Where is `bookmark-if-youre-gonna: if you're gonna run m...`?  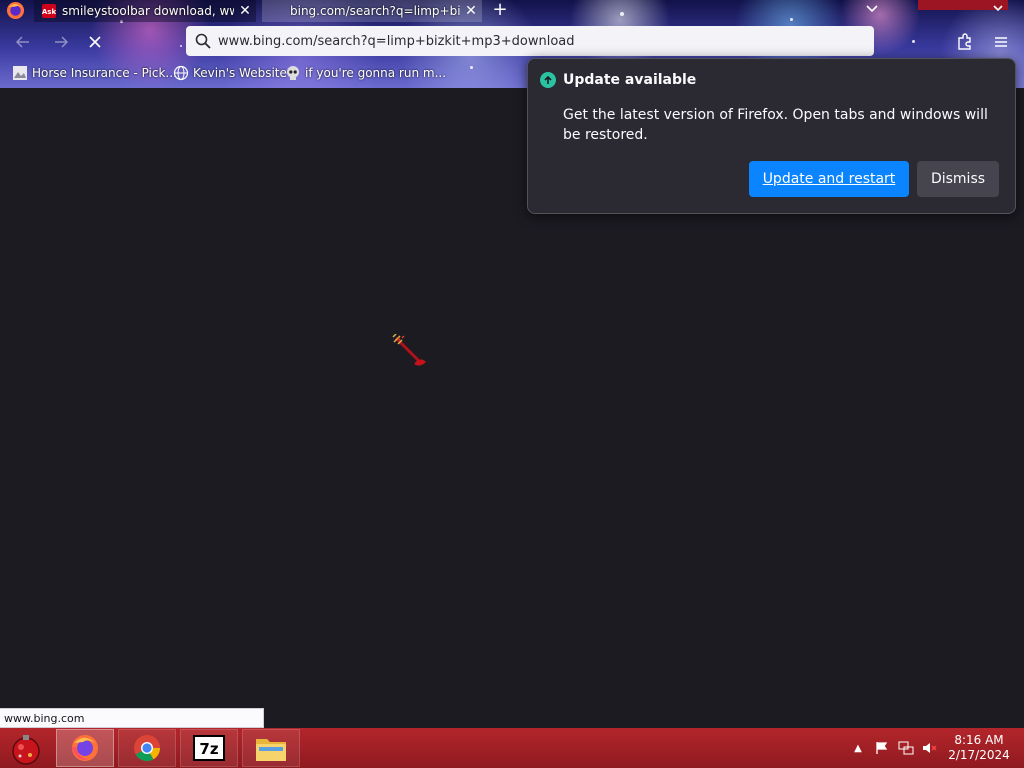
bookmark-if-youre-gonna: if you're gonna run m... is located at coordinates (365, 73).